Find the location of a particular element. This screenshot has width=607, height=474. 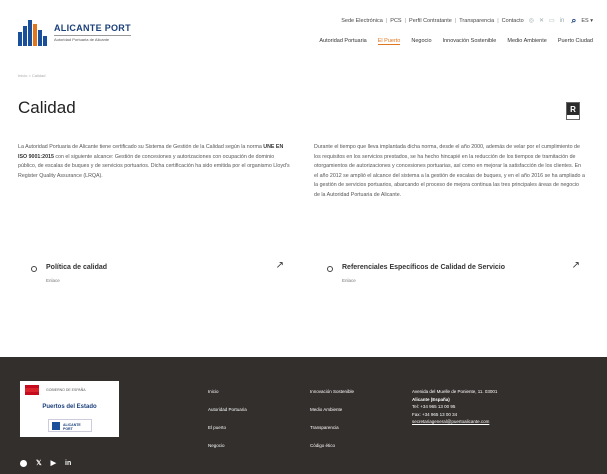

top-link-transparencia: Transparencia is located at coordinates (476, 21).